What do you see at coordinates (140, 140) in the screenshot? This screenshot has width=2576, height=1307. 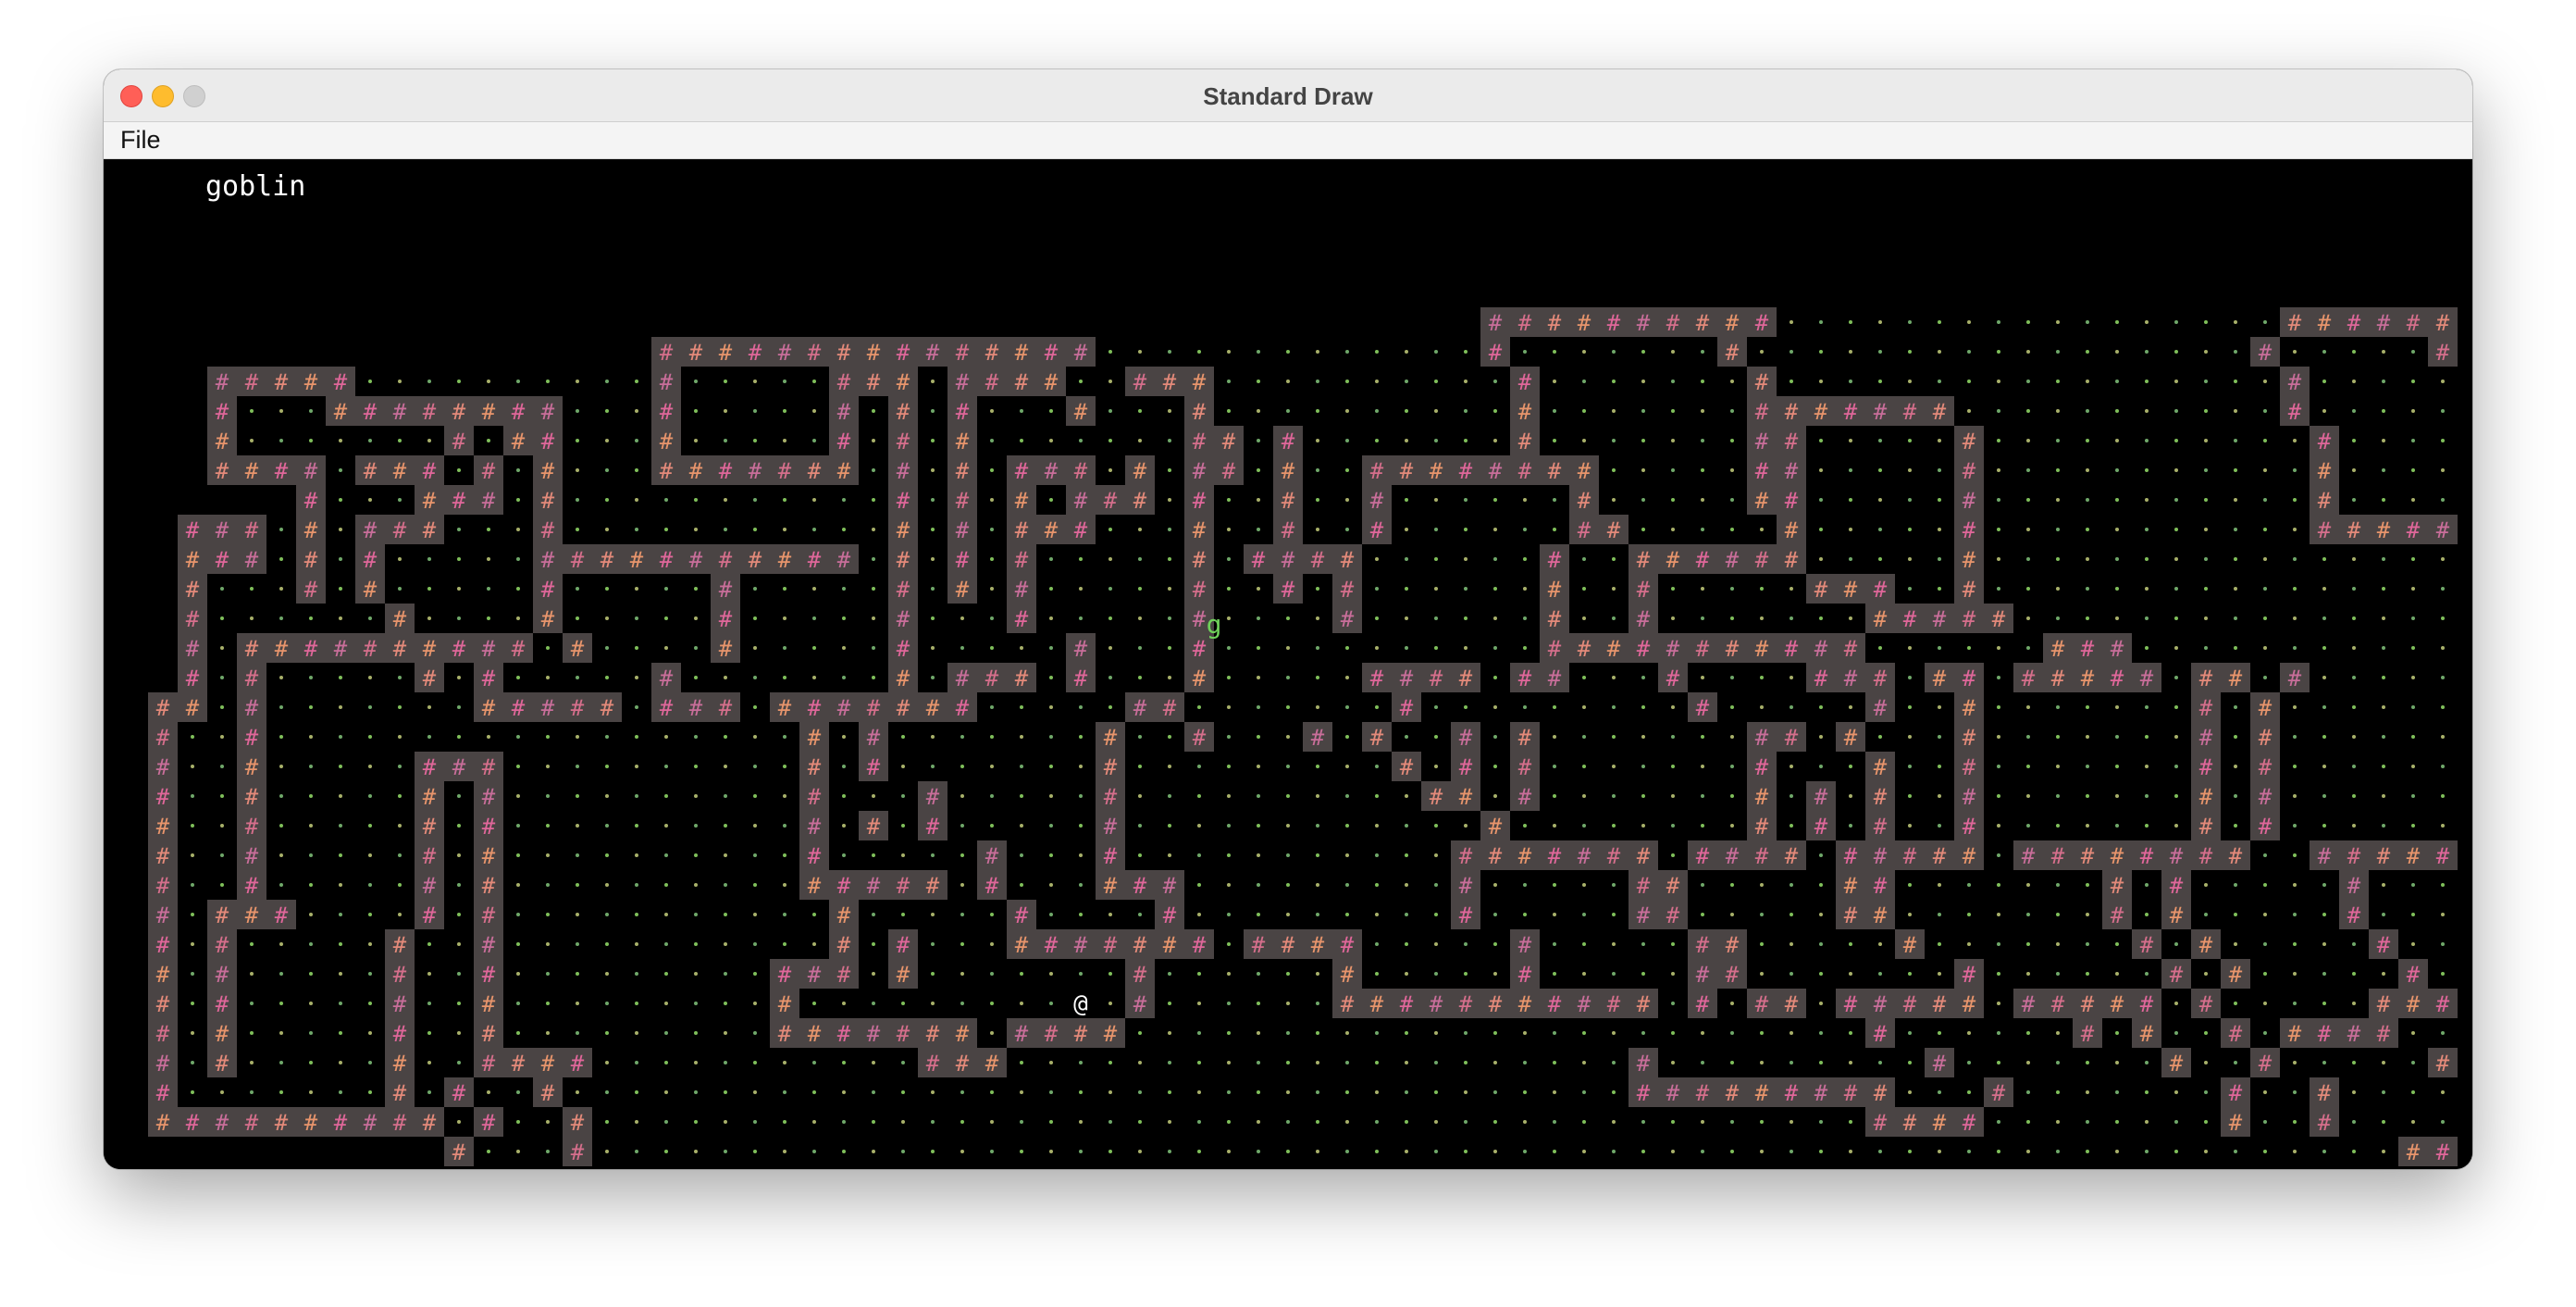 I see `menu-file: File` at bounding box center [140, 140].